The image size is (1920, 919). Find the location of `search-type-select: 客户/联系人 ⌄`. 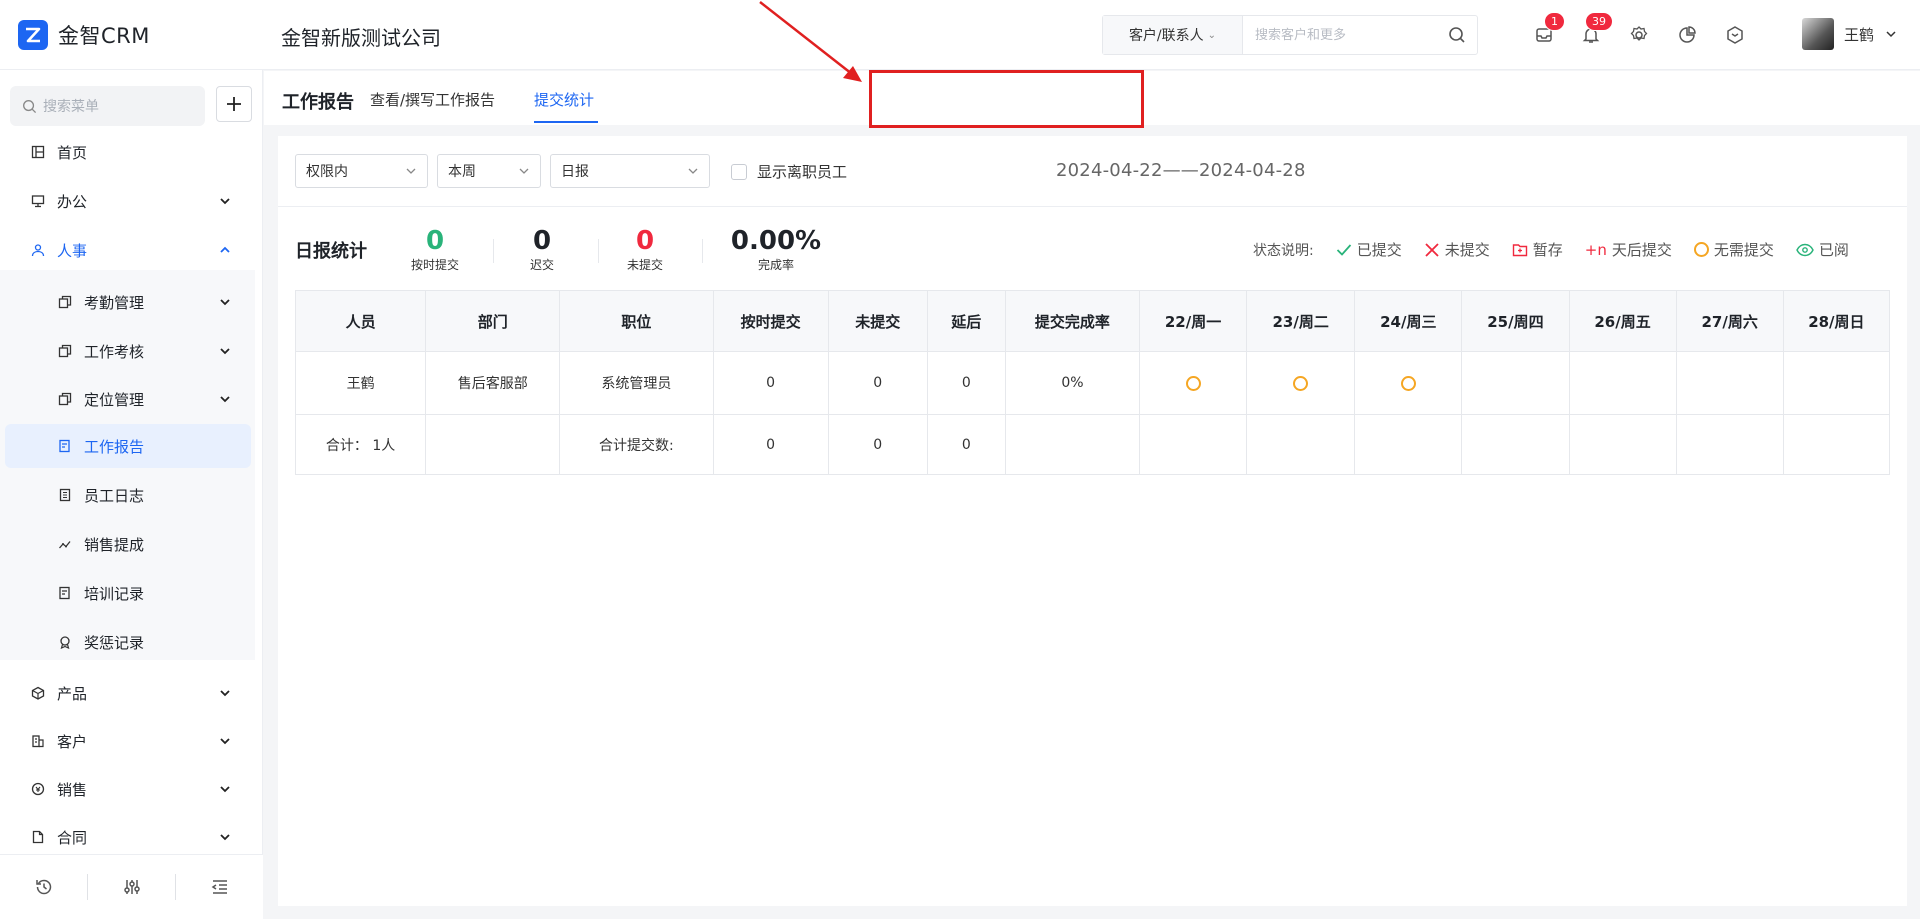

search-type-select: 客户/联系人 ⌄ is located at coordinates (1173, 35).